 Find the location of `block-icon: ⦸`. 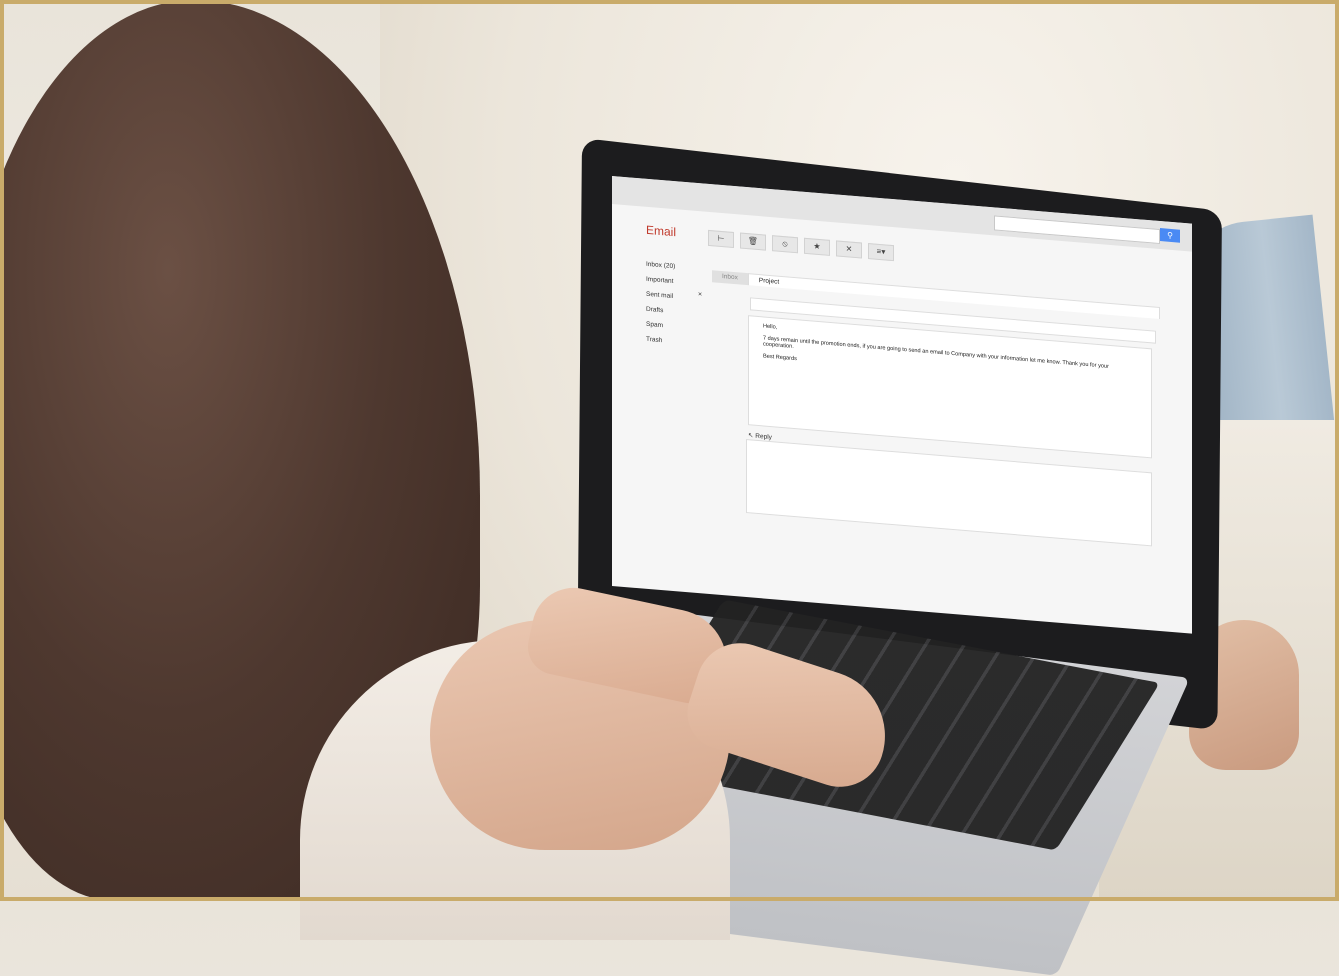

block-icon: ⦸ is located at coordinates (785, 244).